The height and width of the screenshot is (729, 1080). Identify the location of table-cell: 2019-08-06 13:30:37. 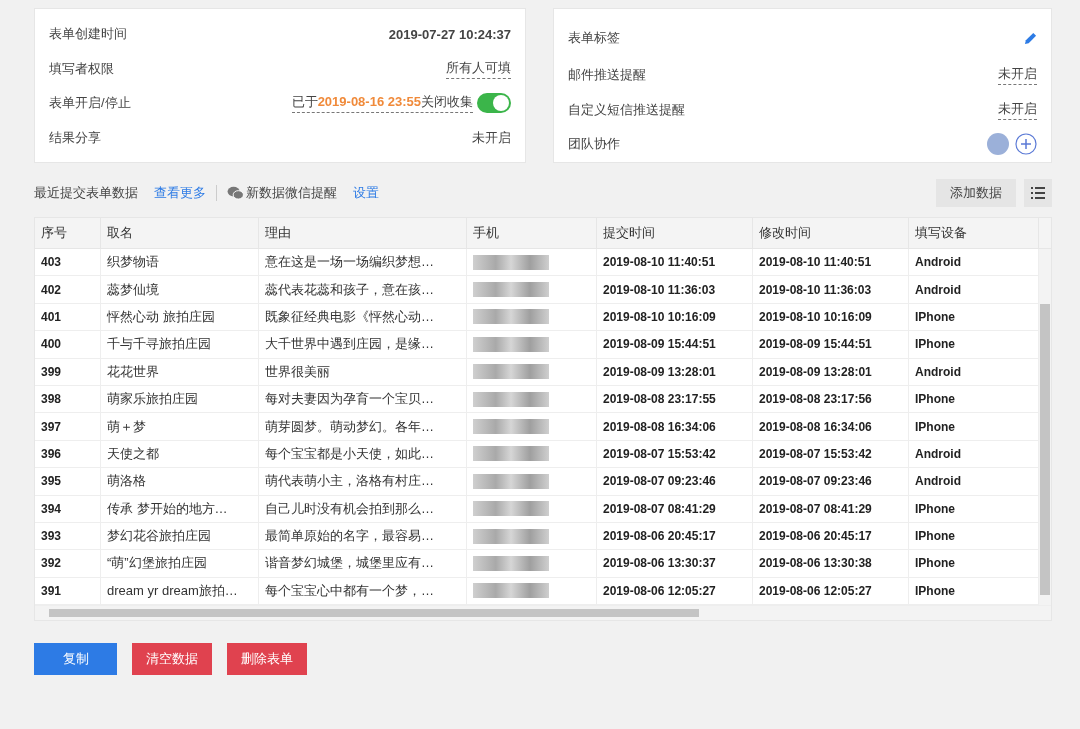
(675, 563).